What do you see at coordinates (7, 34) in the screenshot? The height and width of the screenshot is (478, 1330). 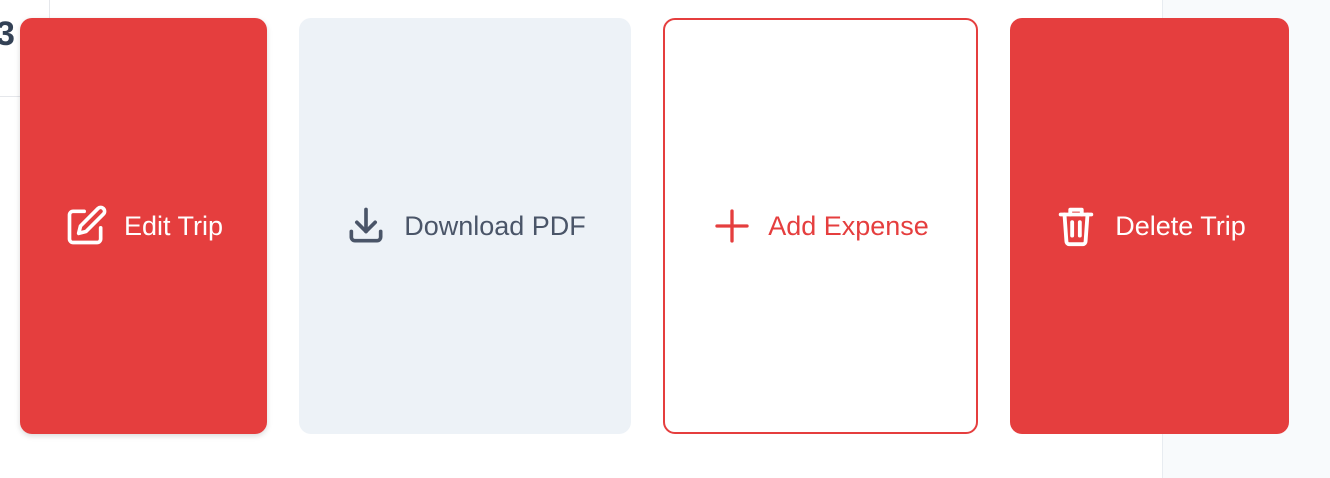 I see `left-fragment-text: 3` at bounding box center [7, 34].